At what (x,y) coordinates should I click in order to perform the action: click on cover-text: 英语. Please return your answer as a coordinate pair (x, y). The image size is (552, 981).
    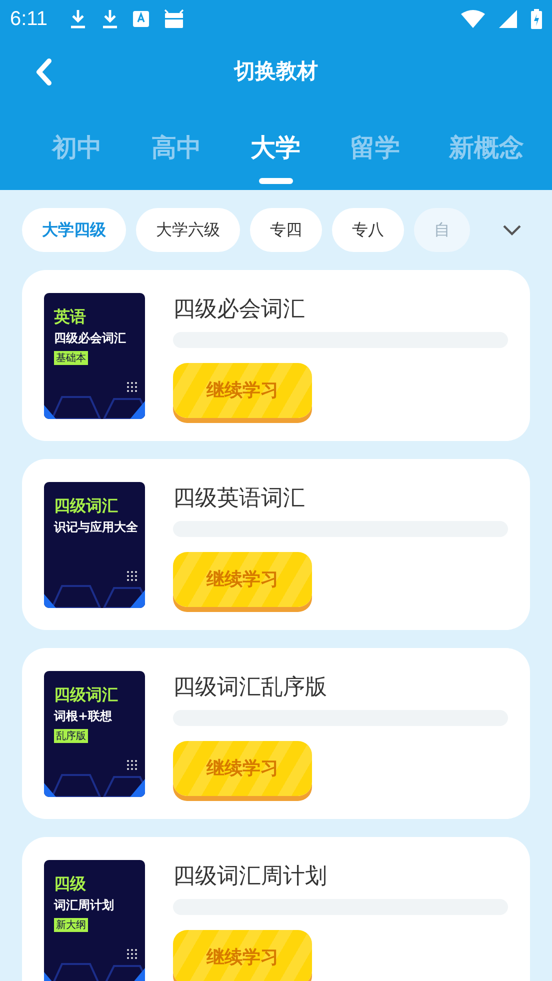
    Looking at the image, I should click on (70, 317).